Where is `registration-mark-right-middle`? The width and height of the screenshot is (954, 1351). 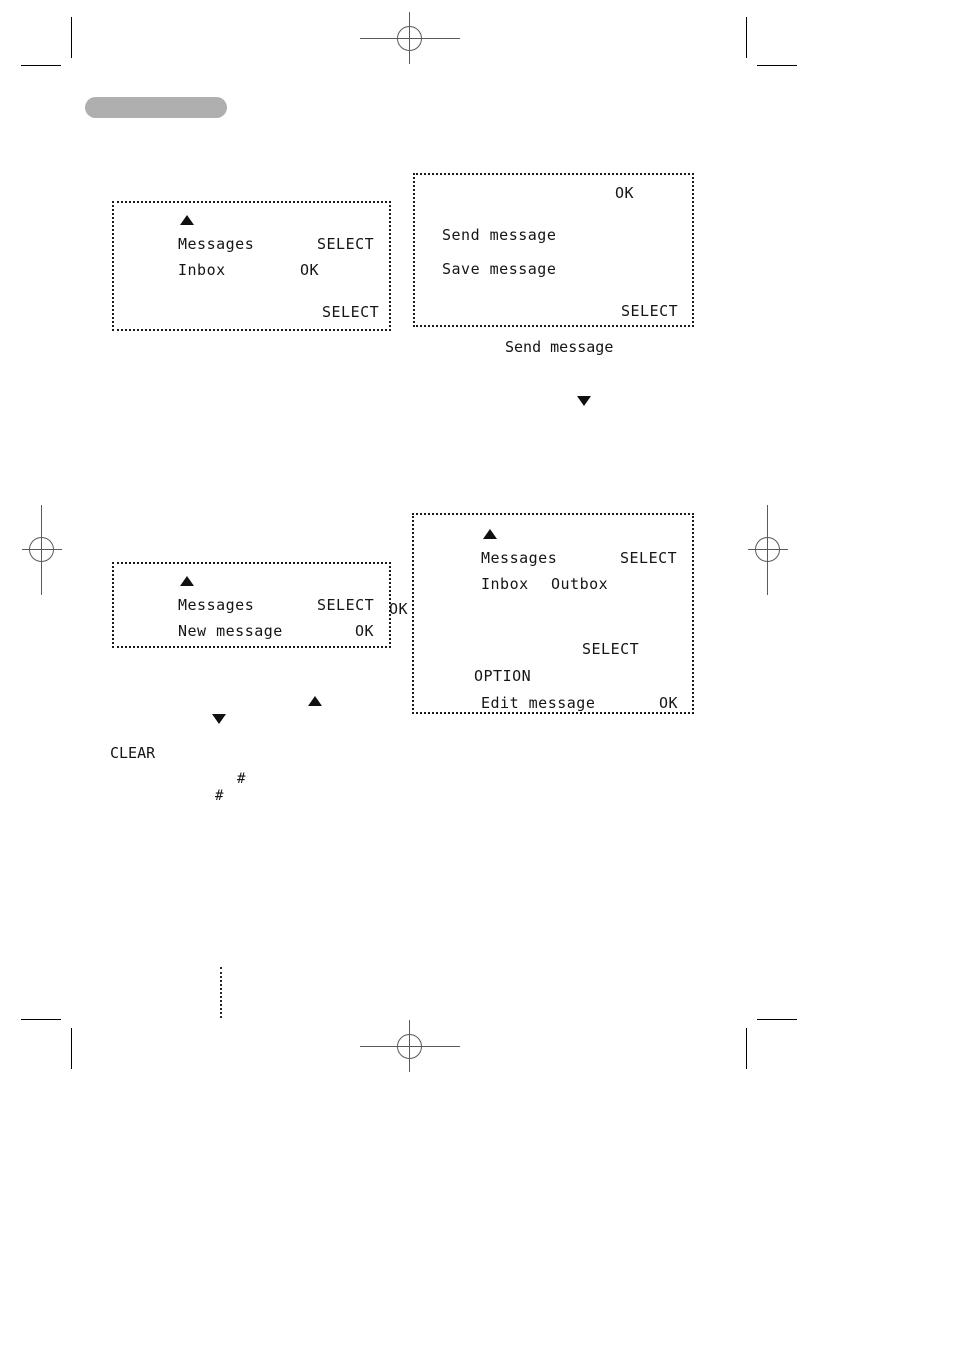
registration-mark-right-middle is located at coordinates (768, 550).